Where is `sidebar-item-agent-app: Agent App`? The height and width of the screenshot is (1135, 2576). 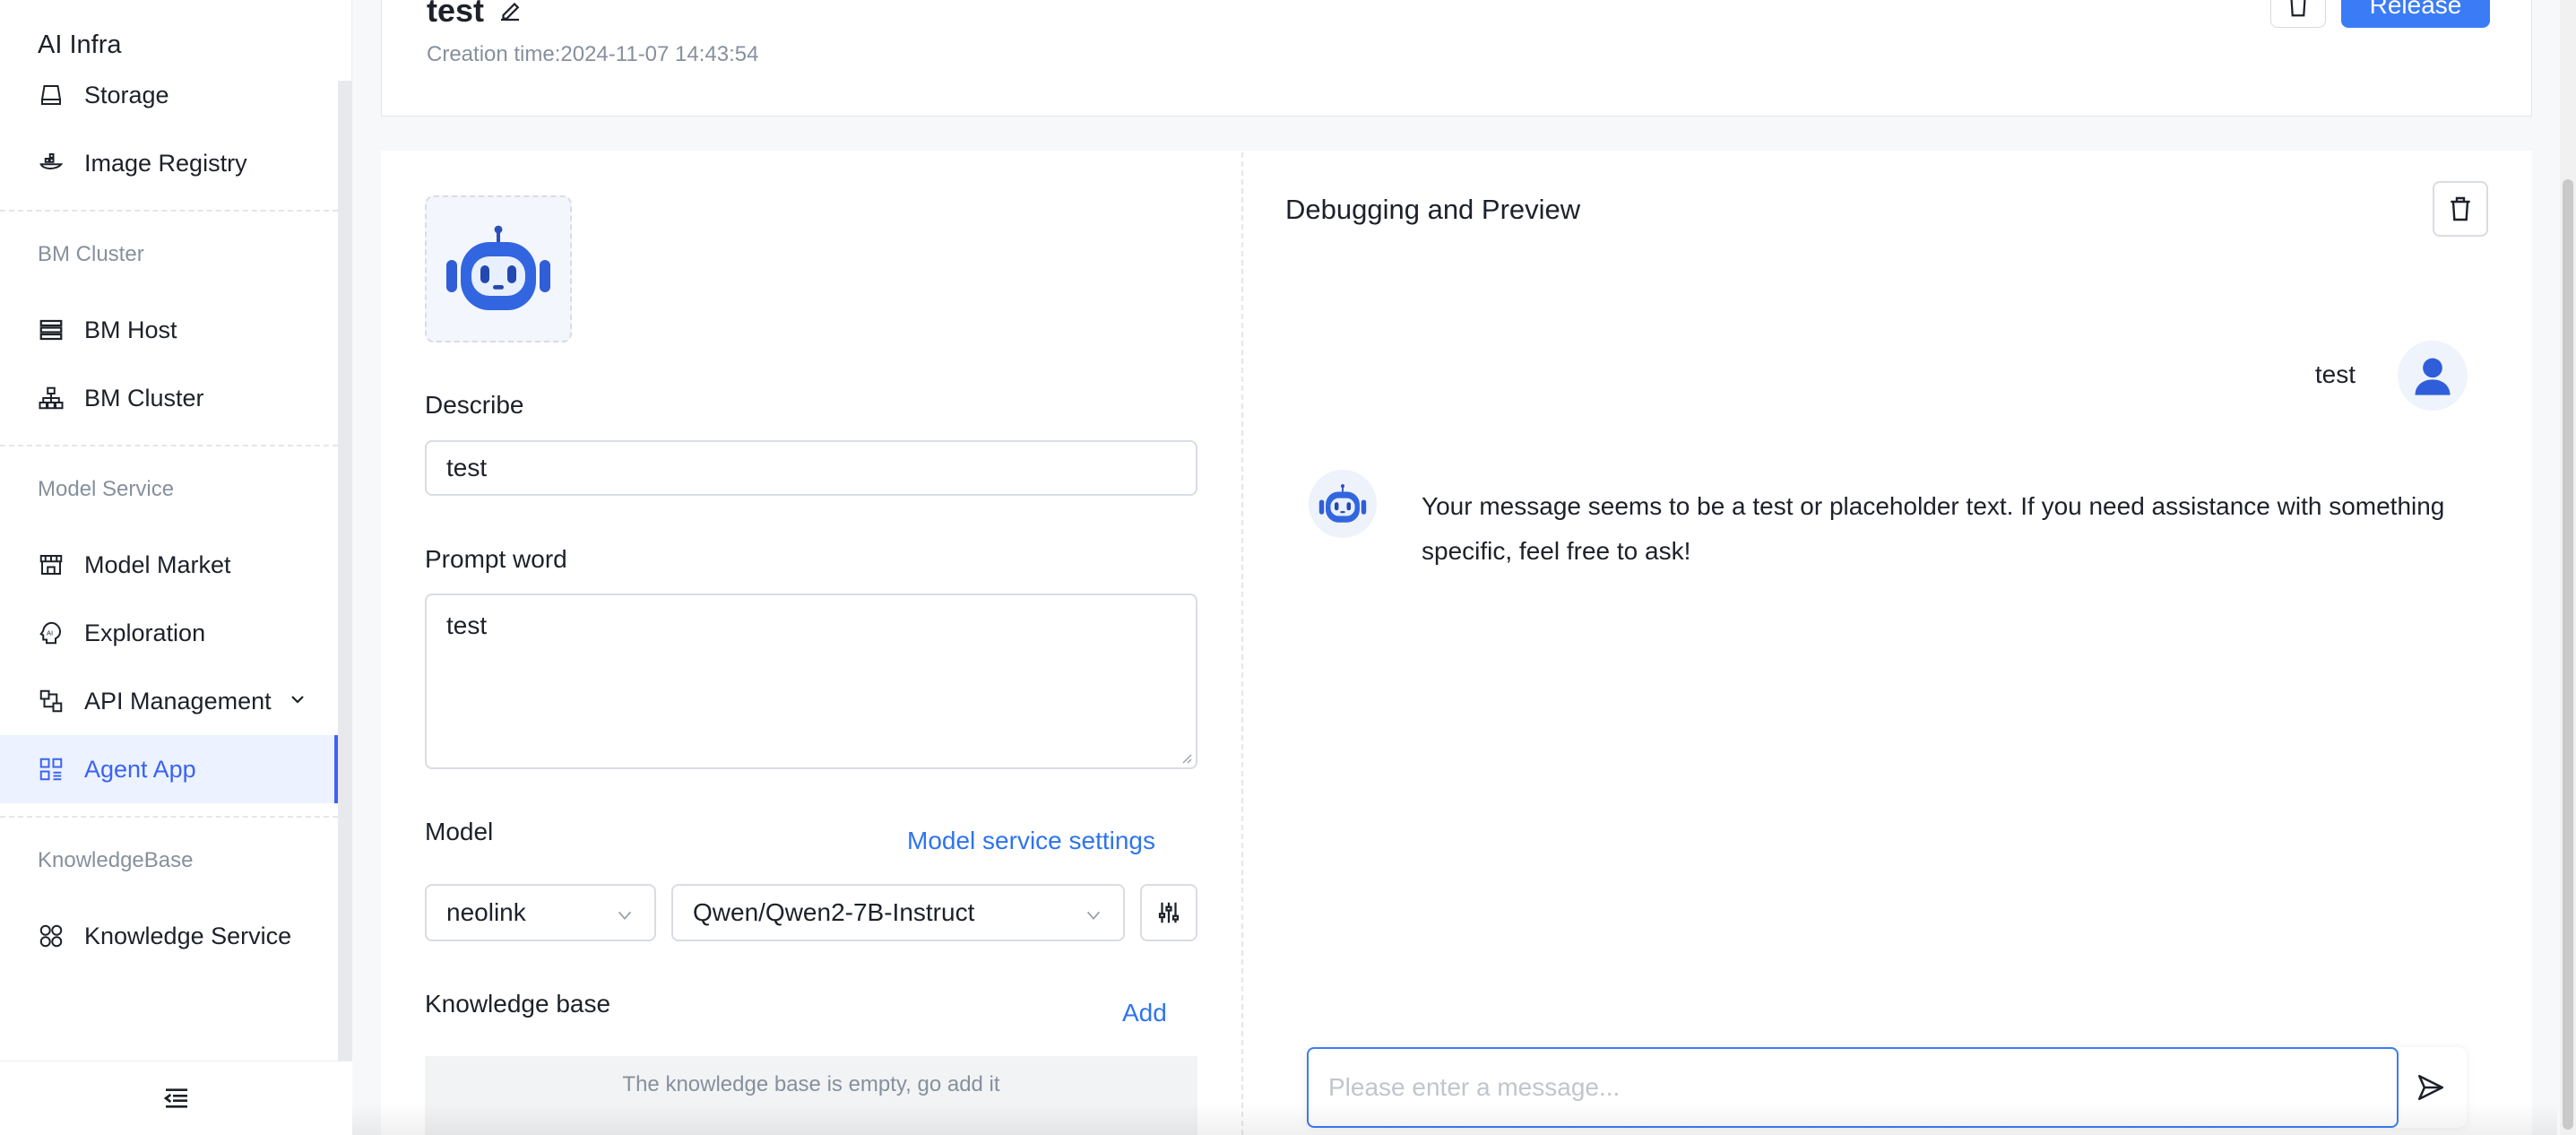 sidebar-item-agent-app: Agent App is located at coordinates (169, 769).